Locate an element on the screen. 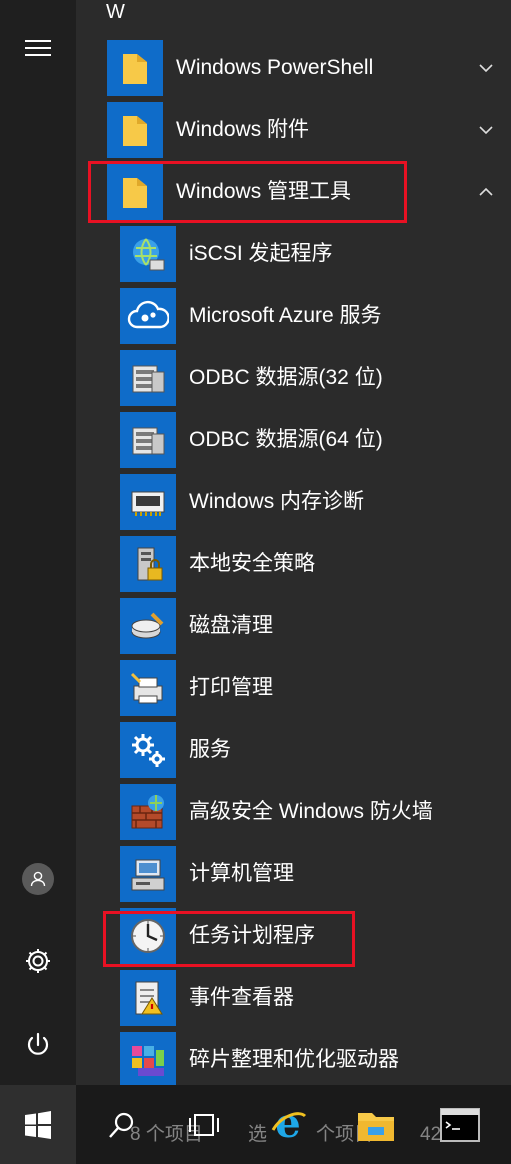  app-item-defragment-drives: 碎片整理和优化驱动器 is located at coordinates (293, 1057).